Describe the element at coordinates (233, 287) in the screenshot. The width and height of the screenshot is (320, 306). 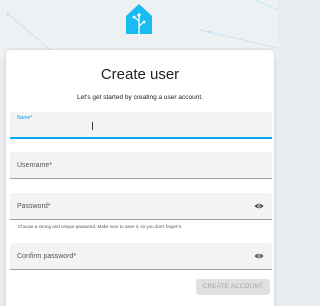
I see `create-account-button: CREATE ACCOUNT` at that location.